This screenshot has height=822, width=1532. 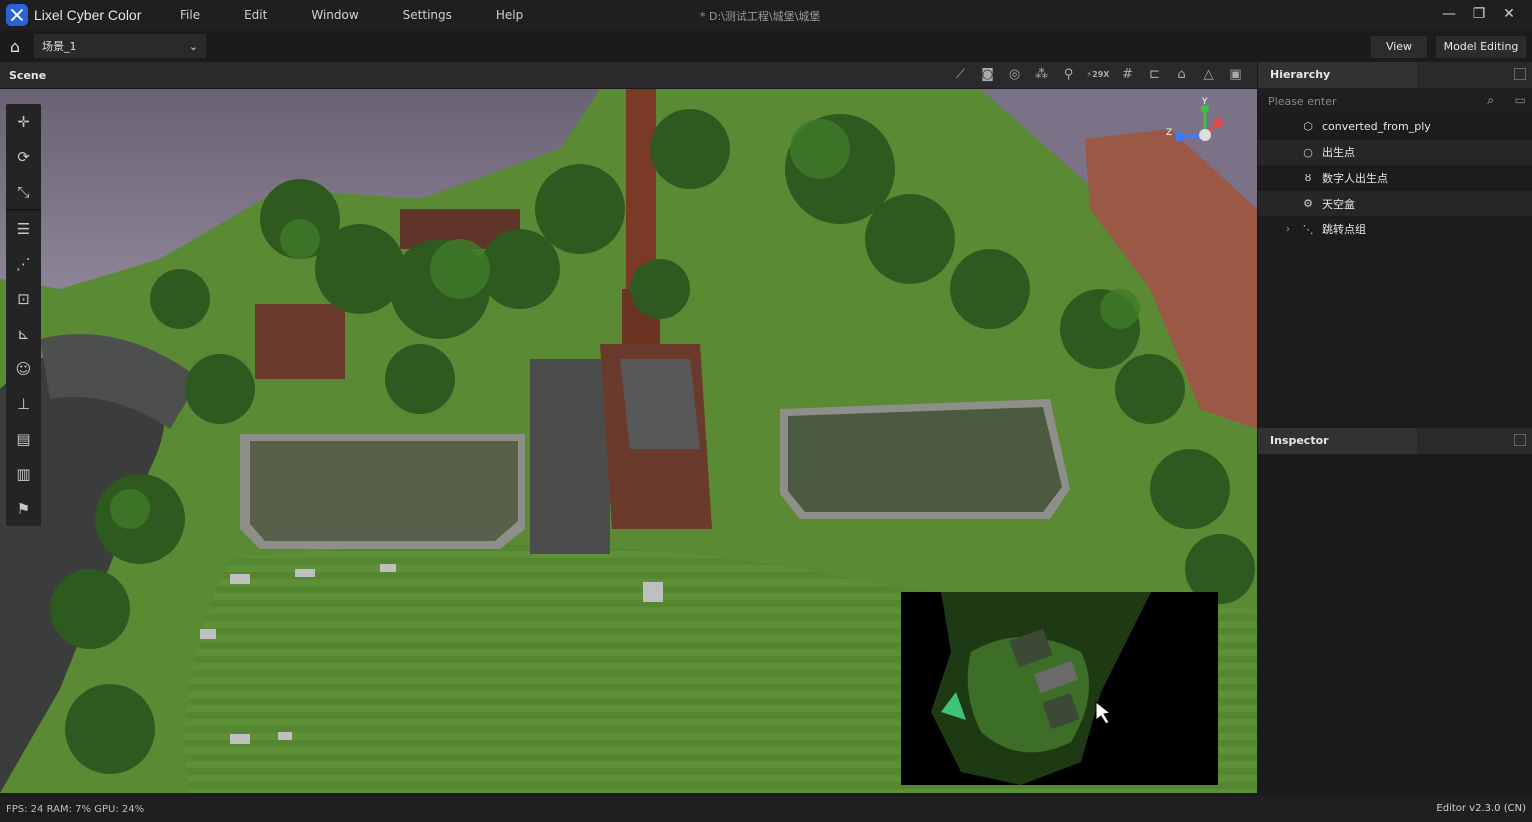 I want to click on app-logo: Lixel Cyber Color, so click(x=91, y=15).